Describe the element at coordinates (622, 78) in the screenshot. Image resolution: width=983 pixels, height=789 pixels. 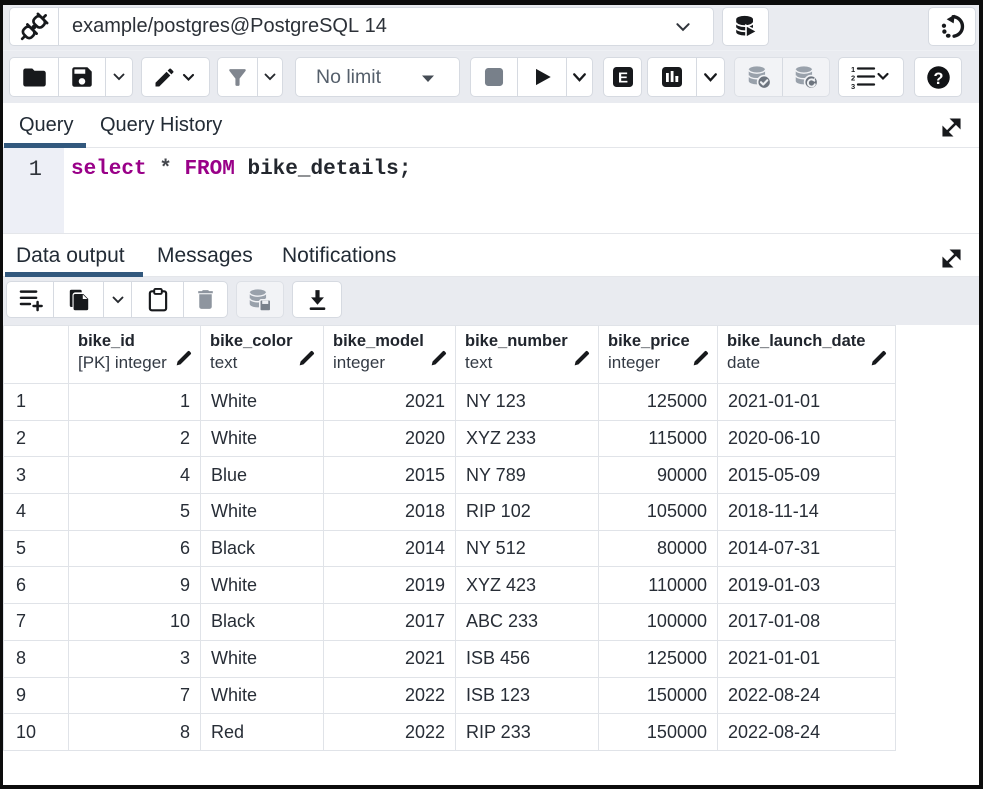
I see `svg-text: E` at that location.